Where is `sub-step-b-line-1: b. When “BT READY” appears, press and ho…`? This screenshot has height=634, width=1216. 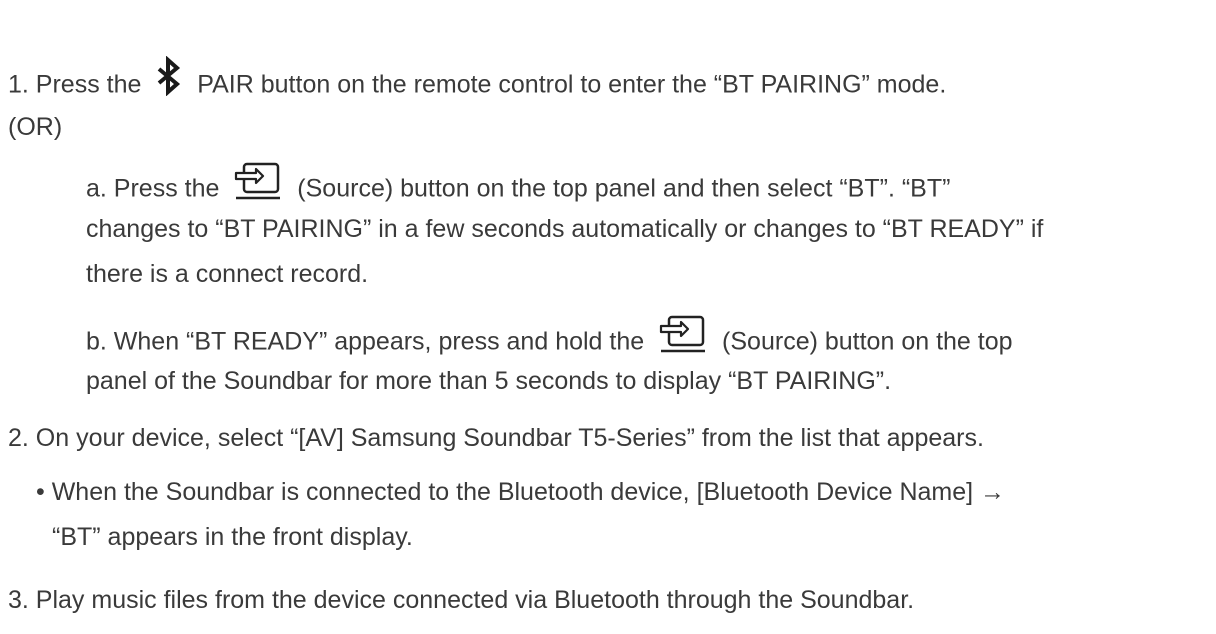
sub-step-b-line-1: b. When “BT READY” appears, press and ho… is located at coordinates (549, 340).